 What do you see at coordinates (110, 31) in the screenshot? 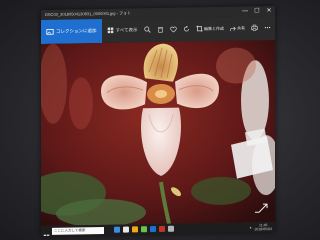
I see `grid-icon` at bounding box center [110, 31].